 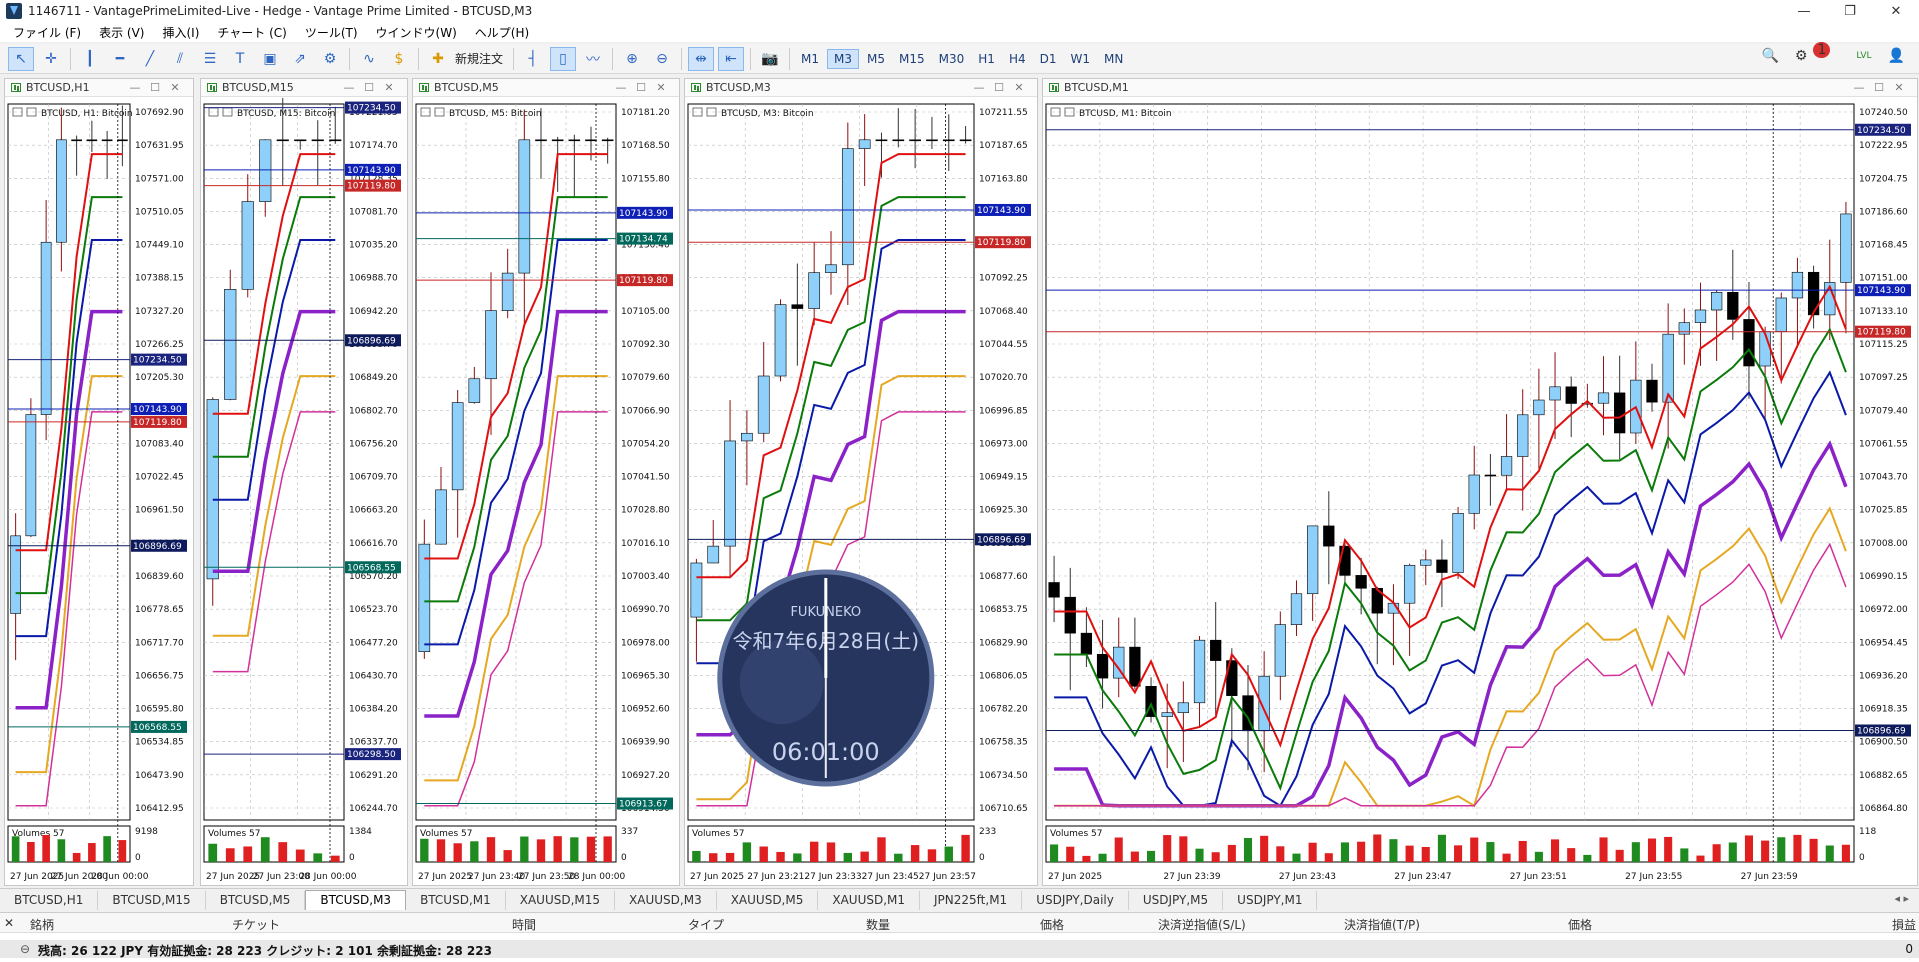 I want to click on terminal-close-icon: ✕, so click(x=9, y=923).